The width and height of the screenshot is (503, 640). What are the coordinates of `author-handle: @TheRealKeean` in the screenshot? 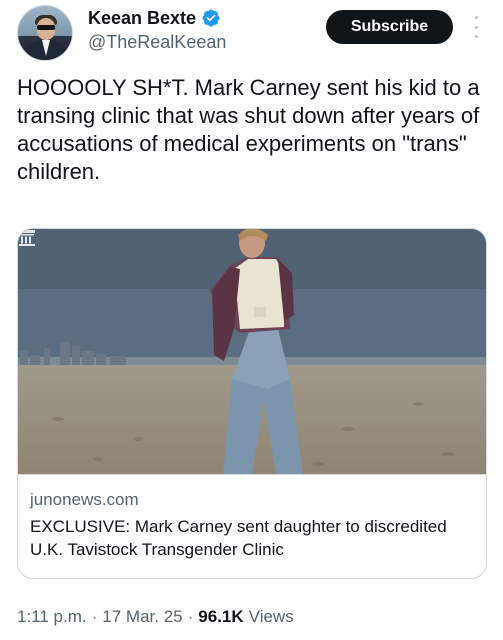 It's located at (157, 42).